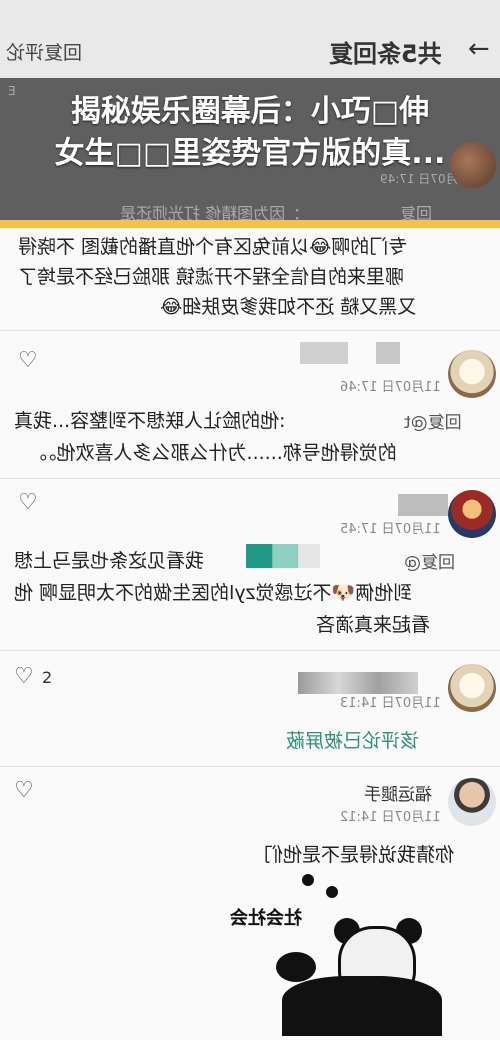  I want to click on sticker-arm, so click(296, 967).